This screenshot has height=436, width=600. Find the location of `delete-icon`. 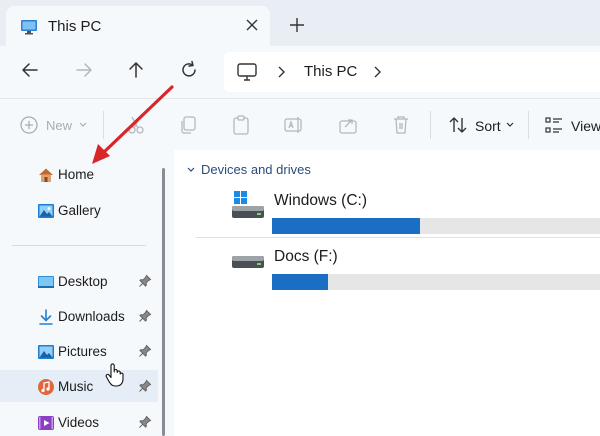

delete-icon is located at coordinates (401, 125).